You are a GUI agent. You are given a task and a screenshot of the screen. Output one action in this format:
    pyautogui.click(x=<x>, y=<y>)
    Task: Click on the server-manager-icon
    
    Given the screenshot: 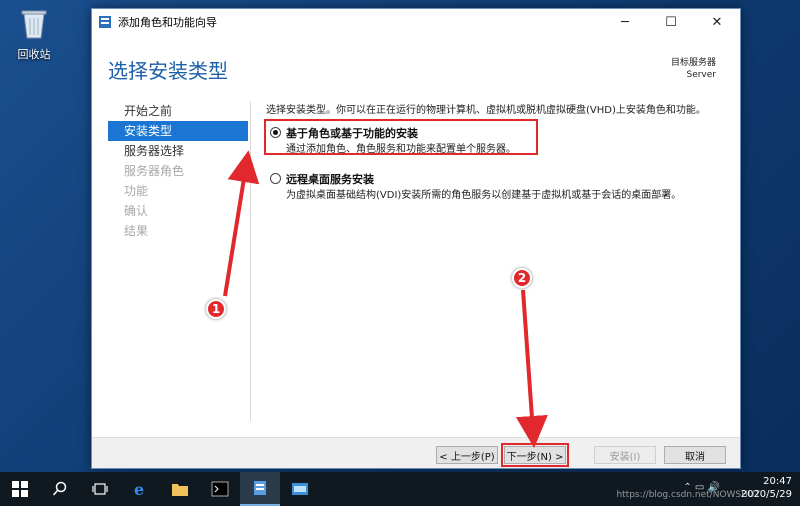 What is the action you would take?
    pyautogui.click(x=260, y=489)
    